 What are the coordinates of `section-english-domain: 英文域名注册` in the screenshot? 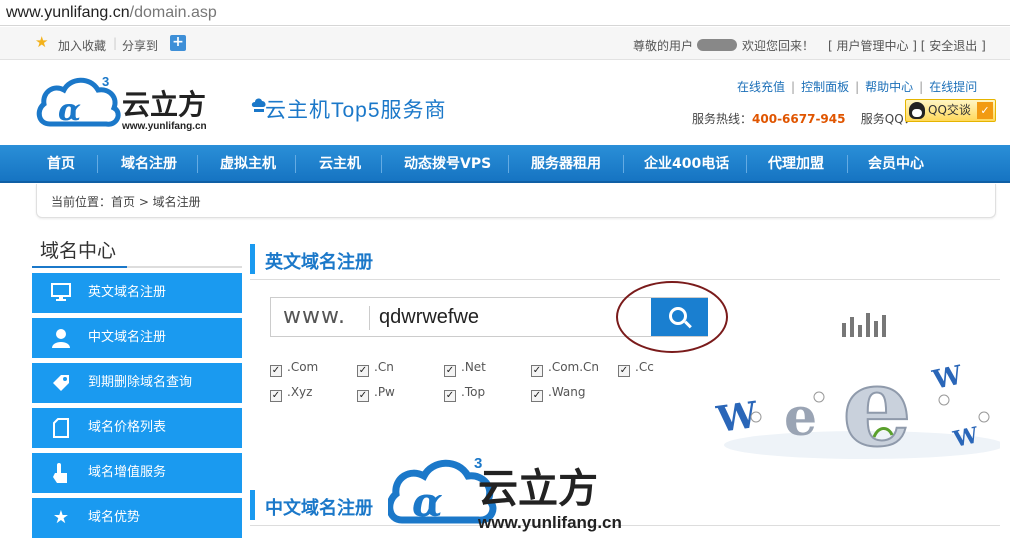 It's located at (625, 262).